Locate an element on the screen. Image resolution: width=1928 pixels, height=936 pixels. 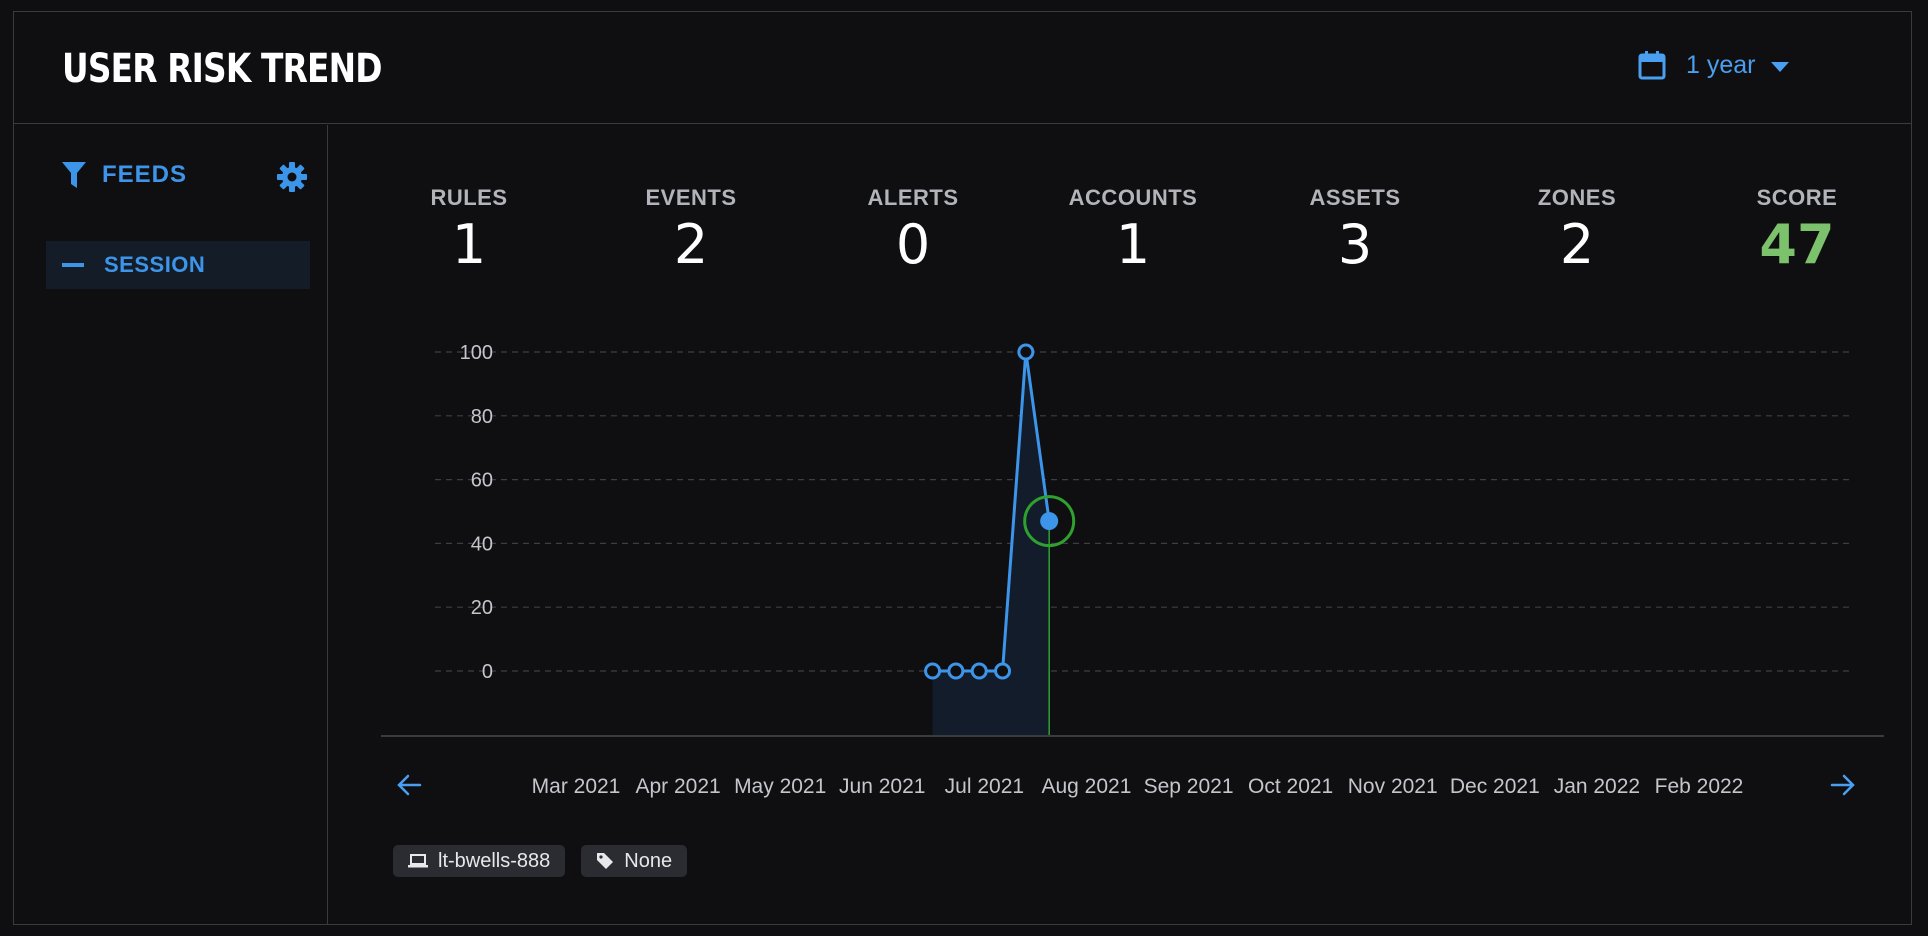
x-tick-label: Sep 2021 is located at coordinates (1189, 786).